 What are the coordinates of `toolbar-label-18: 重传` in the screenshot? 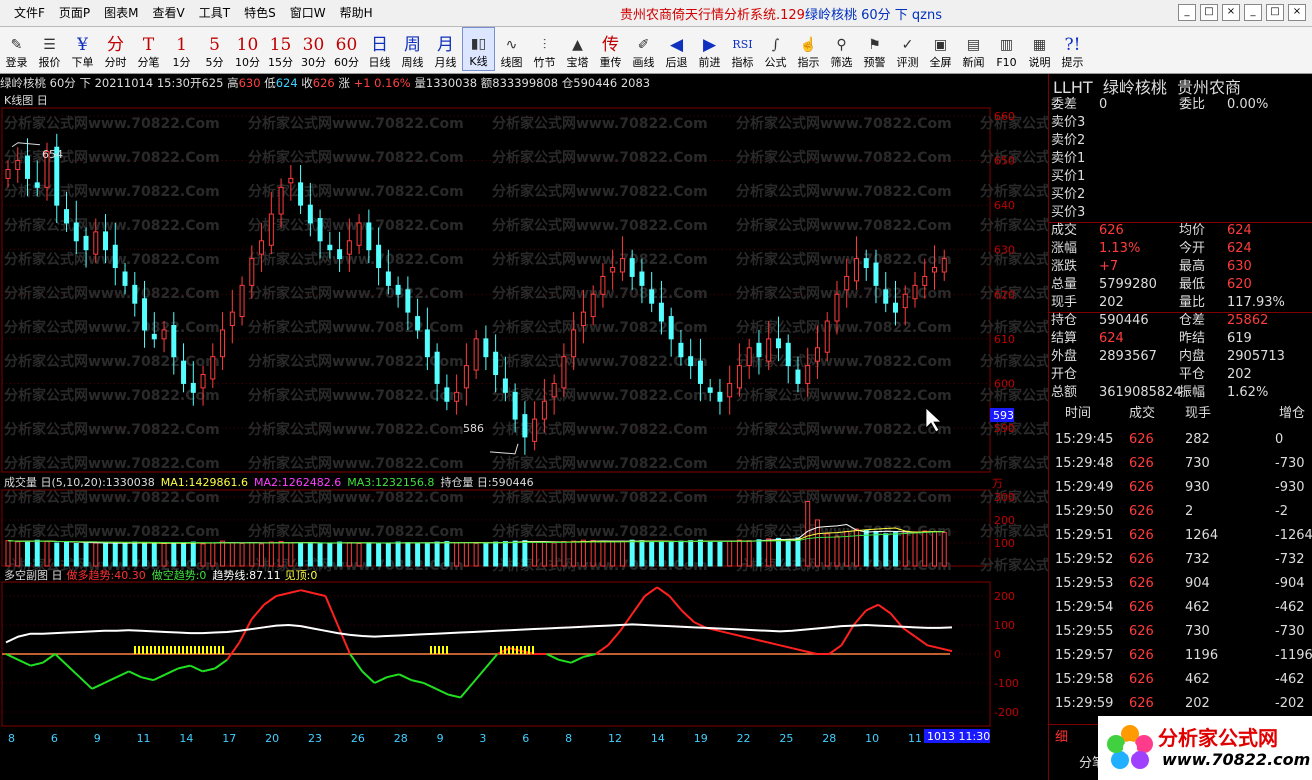 It's located at (610, 62).